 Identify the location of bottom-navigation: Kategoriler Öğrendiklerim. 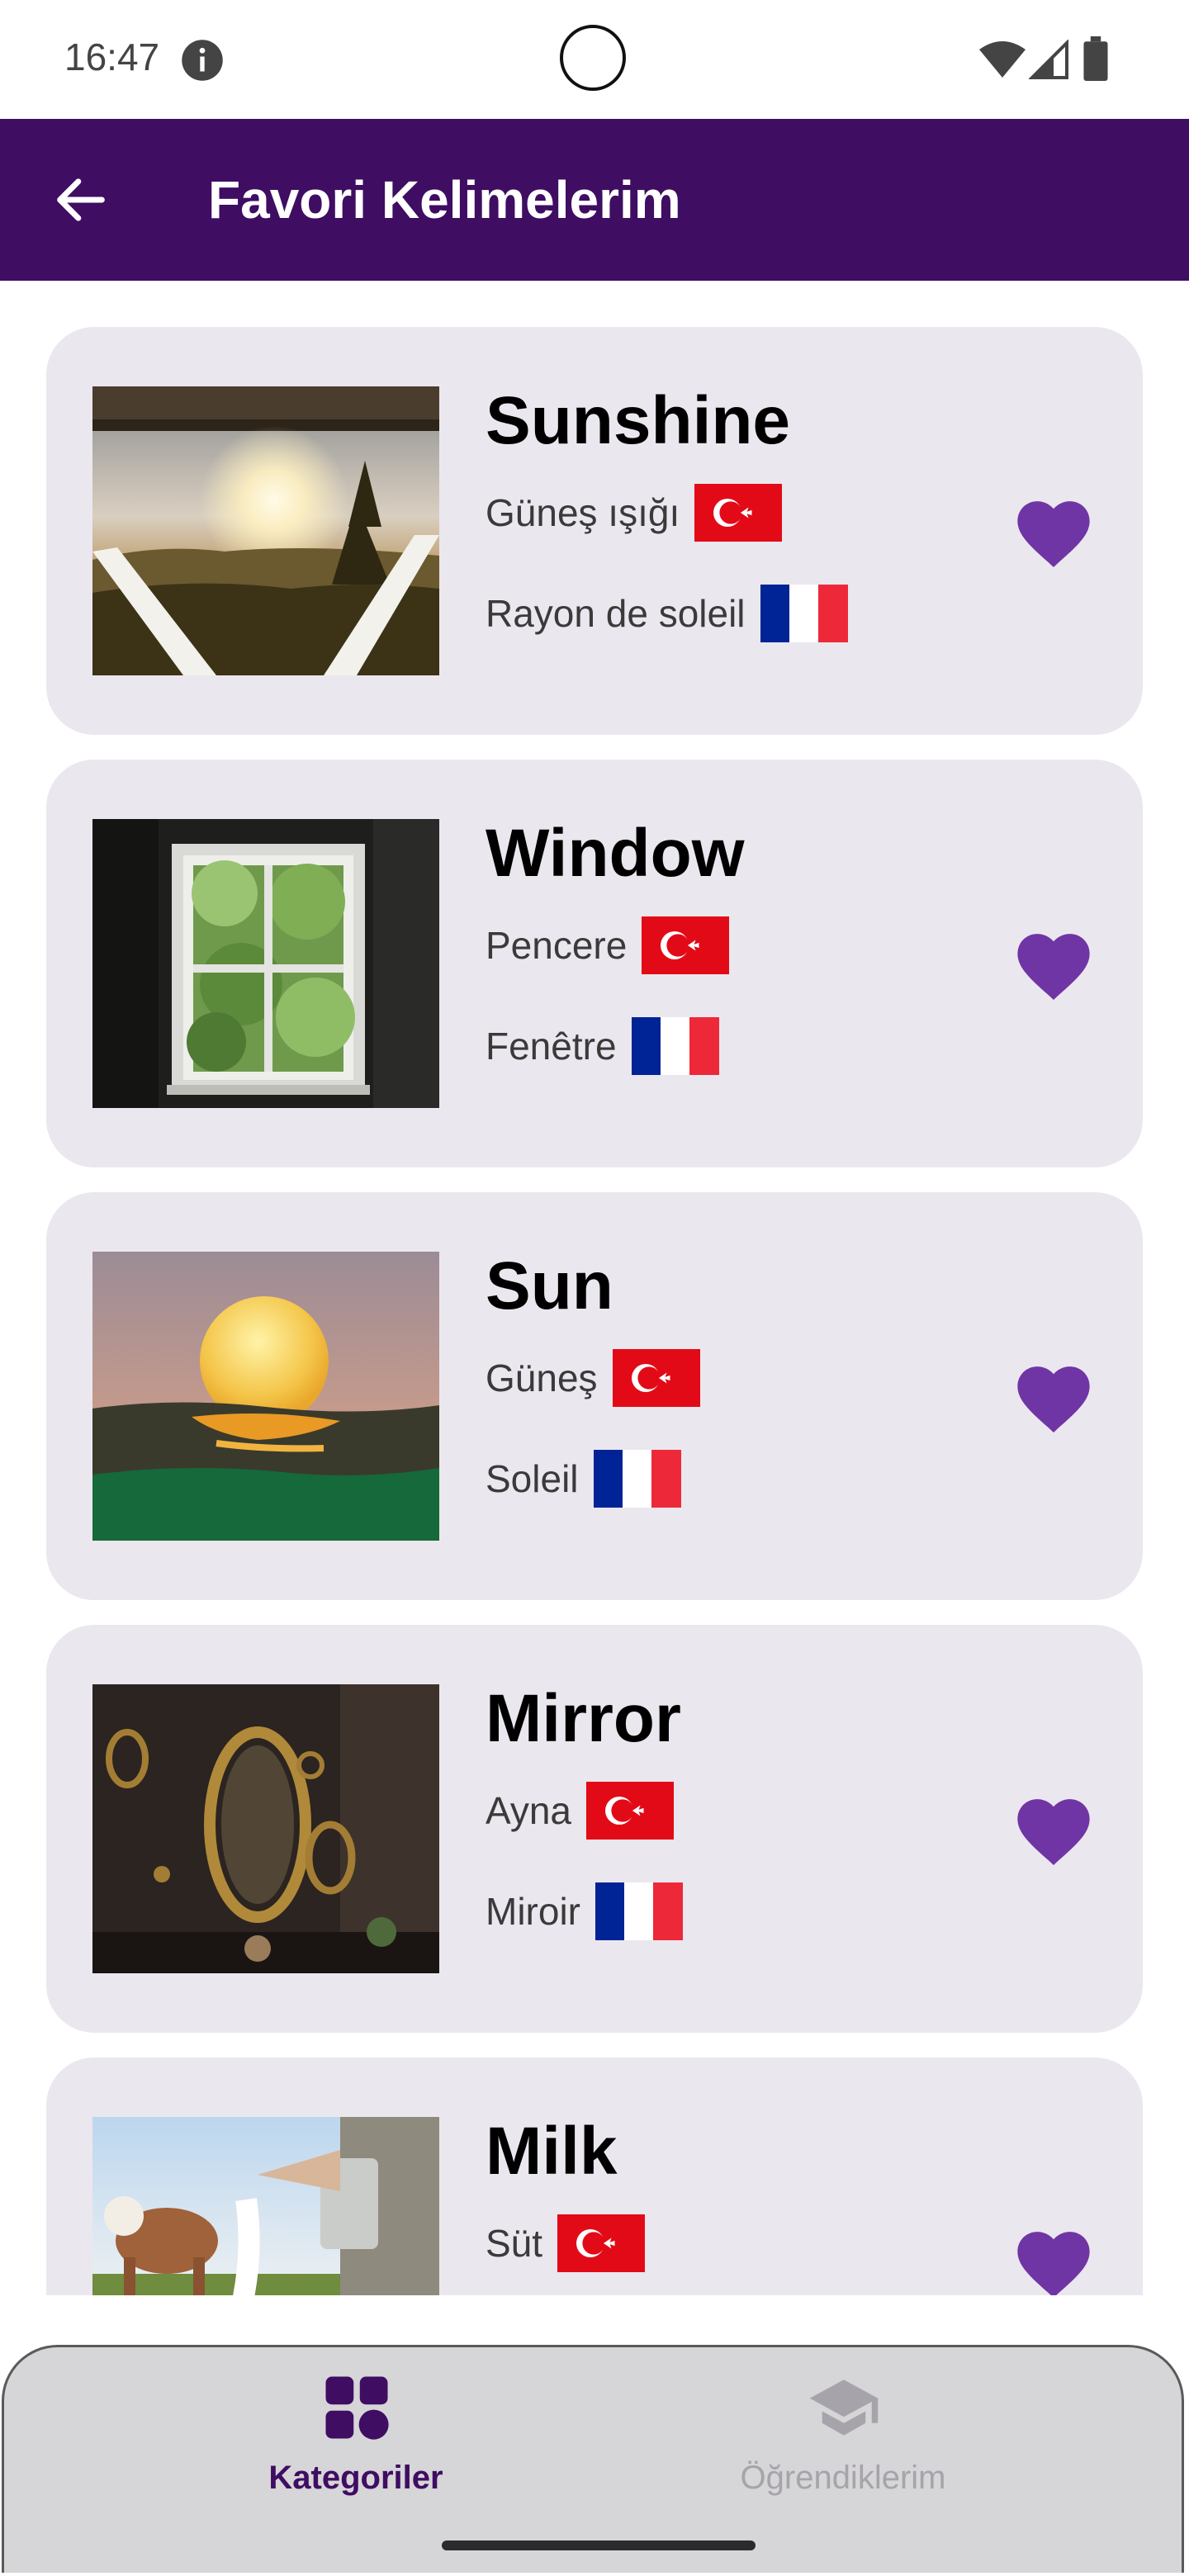
(593, 2459).